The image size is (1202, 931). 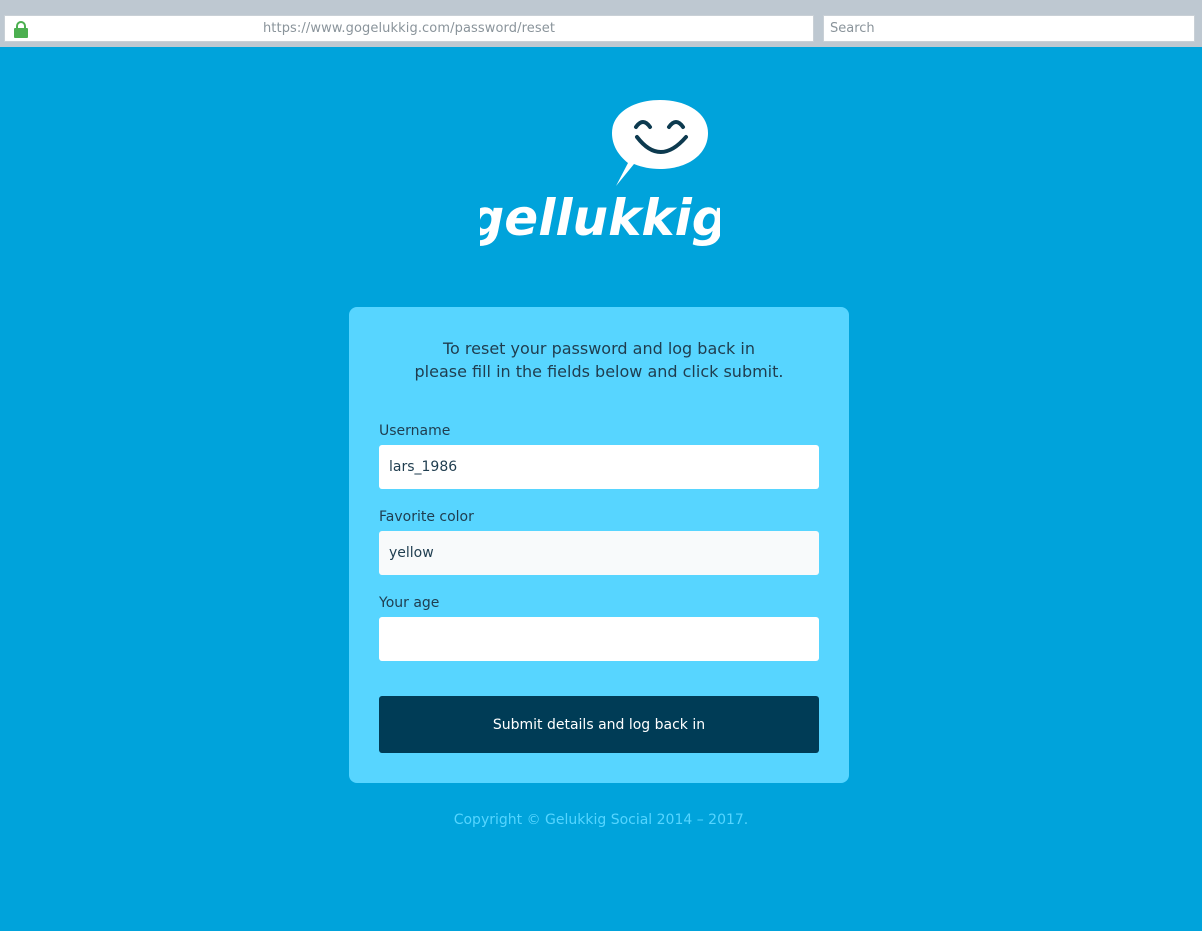 I want to click on username-input, so click(x=599, y=467).